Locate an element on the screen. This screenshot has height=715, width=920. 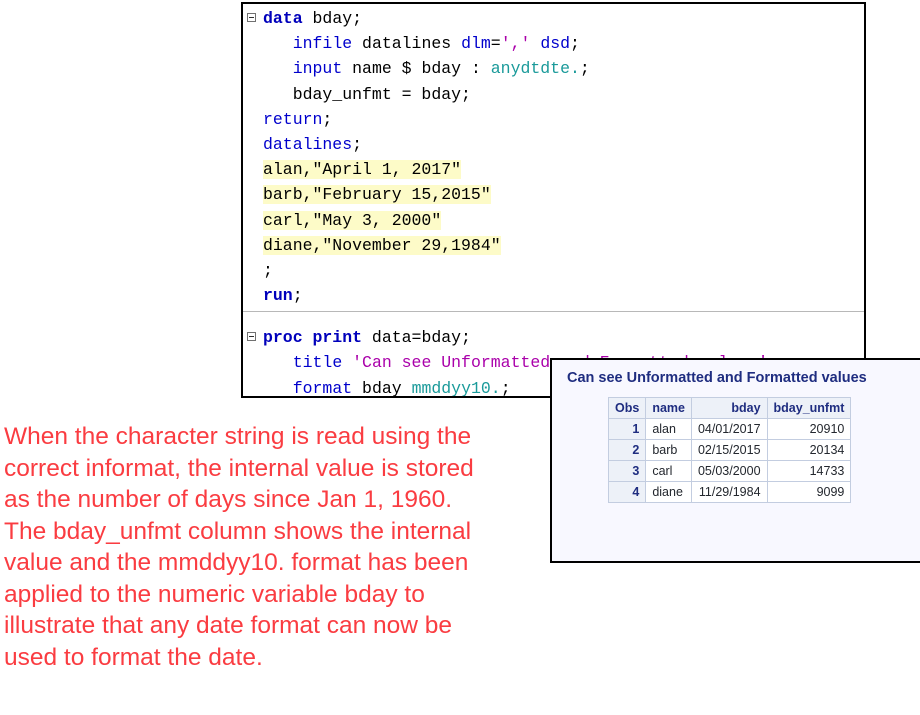
code-token: format is located at coordinates (322, 388).